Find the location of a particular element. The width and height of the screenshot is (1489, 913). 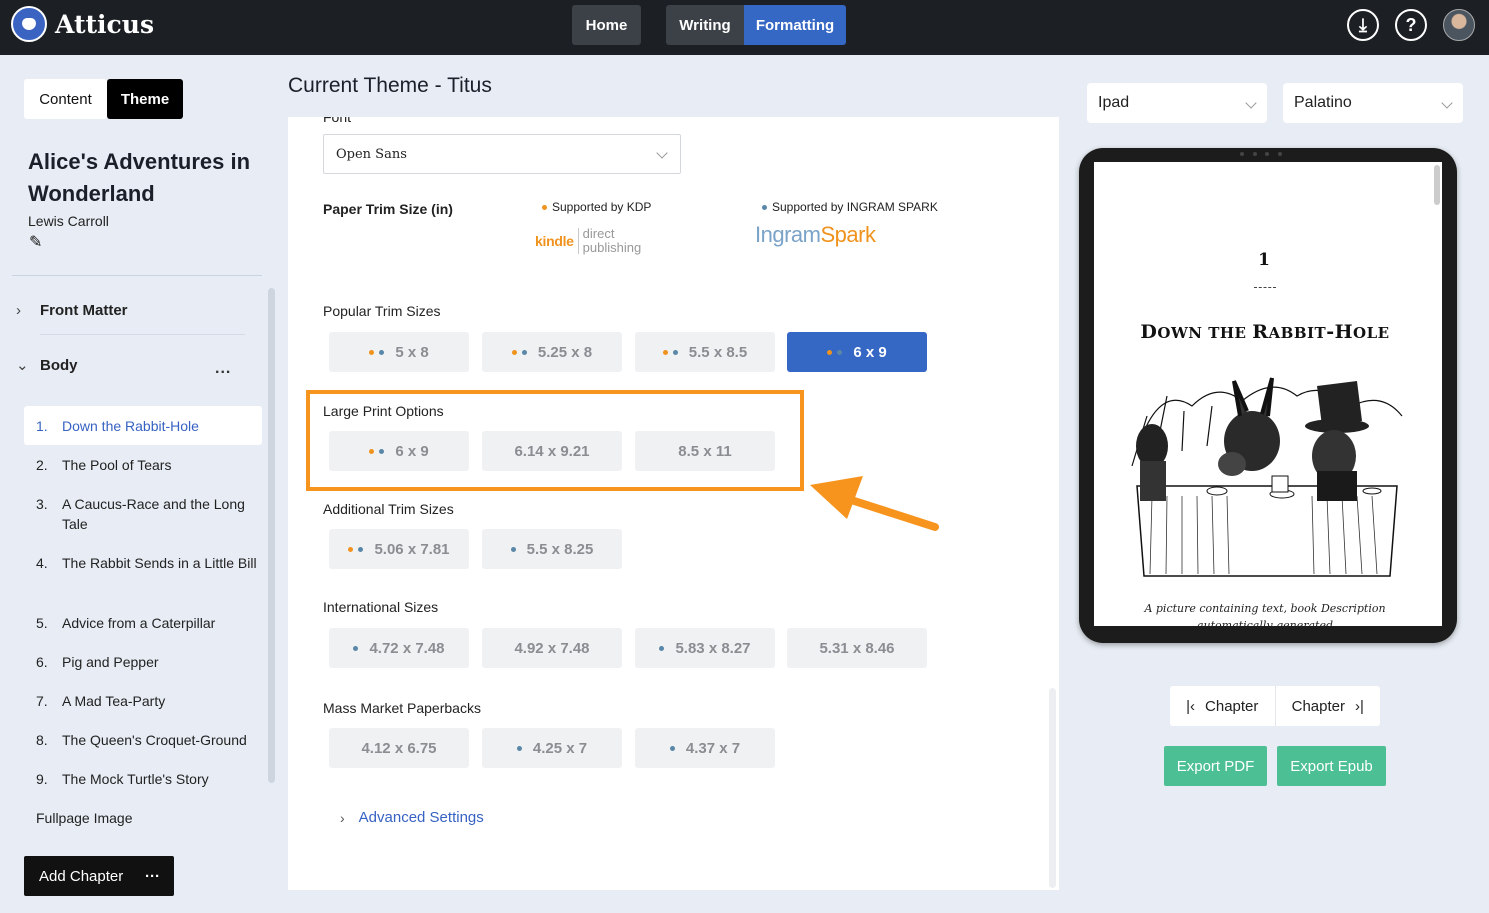

chapter-number: 2. is located at coordinates (42, 465).